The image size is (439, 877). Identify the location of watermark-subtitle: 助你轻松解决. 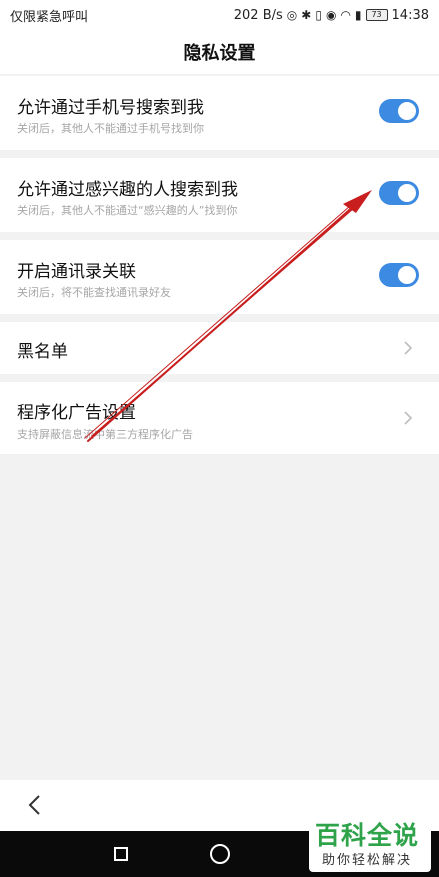
(367, 860).